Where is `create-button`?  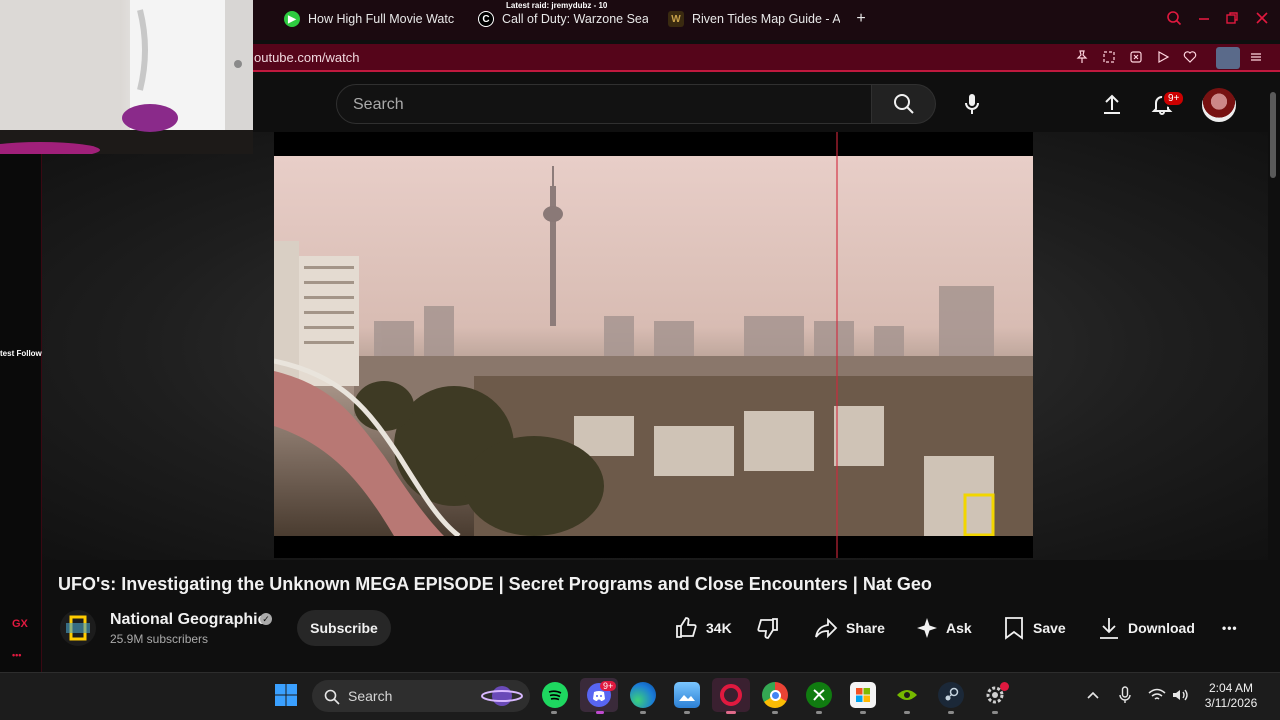
create-button is located at coordinates (1112, 104).